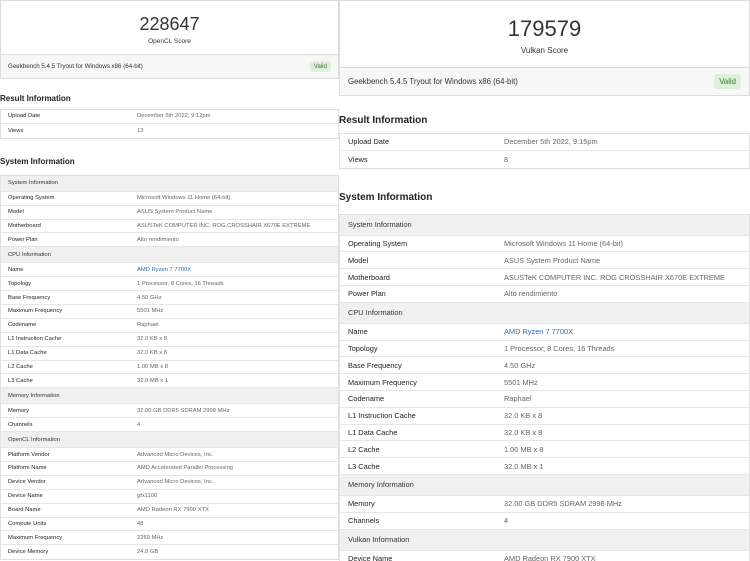 The width and height of the screenshot is (750, 561). I want to click on info-row-l2-cache: L2 Cache 1.00 MB x 8, so click(169, 367).